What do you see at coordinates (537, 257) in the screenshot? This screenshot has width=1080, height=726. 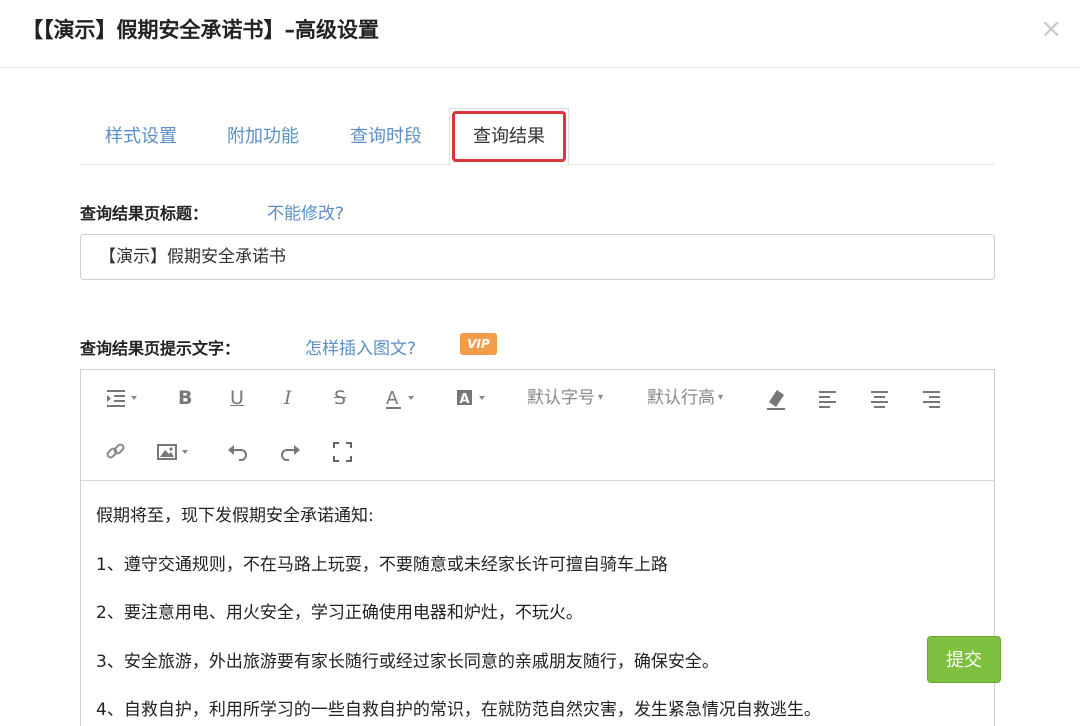 I see `result-title-input: 【演示】假期安全承诺书` at bounding box center [537, 257].